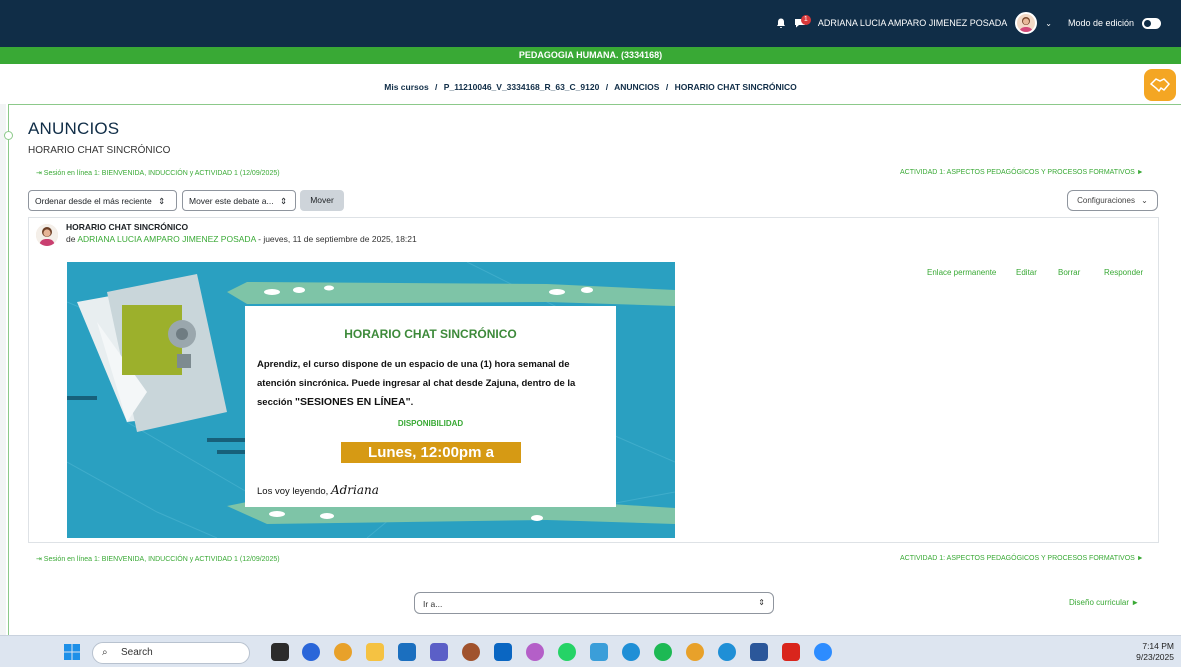 The width and height of the screenshot is (1181, 667). I want to click on acrobat-icon, so click(791, 652).